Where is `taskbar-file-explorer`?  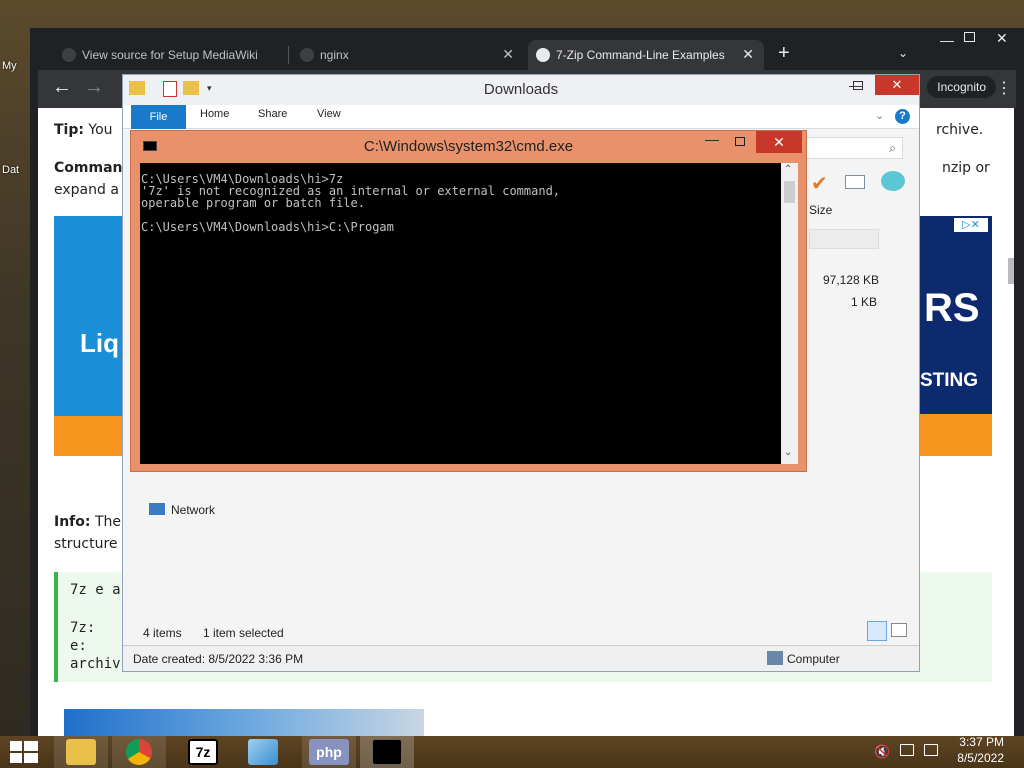 taskbar-file-explorer is located at coordinates (81, 752).